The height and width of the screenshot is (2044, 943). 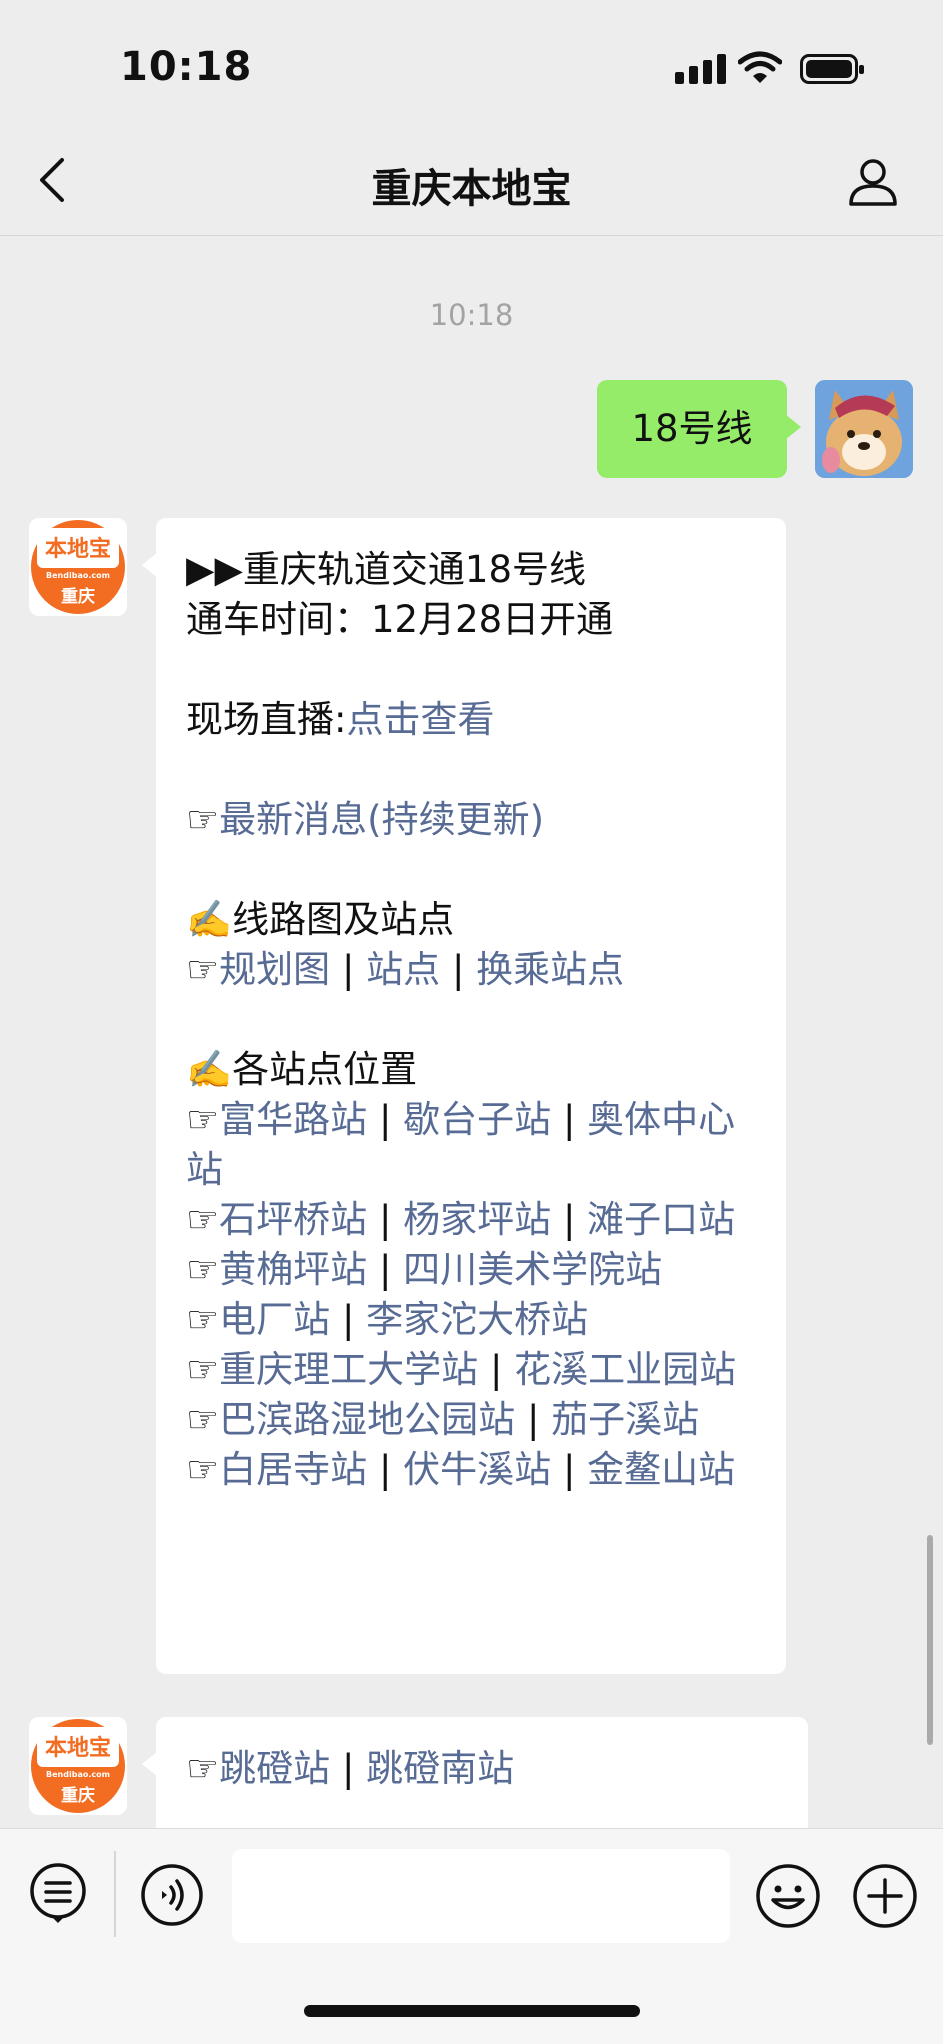 What do you see at coordinates (293, 1469) in the screenshot?
I see `station-link: 白居寺站` at bounding box center [293, 1469].